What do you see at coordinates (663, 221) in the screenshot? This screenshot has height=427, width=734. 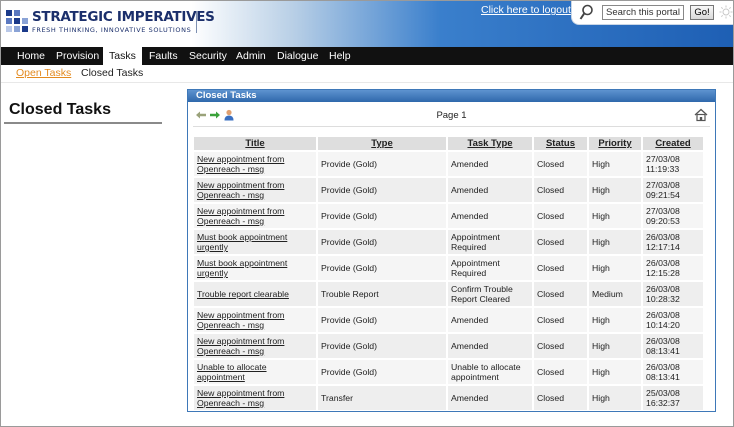 I see `created-time: 09:20:53` at bounding box center [663, 221].